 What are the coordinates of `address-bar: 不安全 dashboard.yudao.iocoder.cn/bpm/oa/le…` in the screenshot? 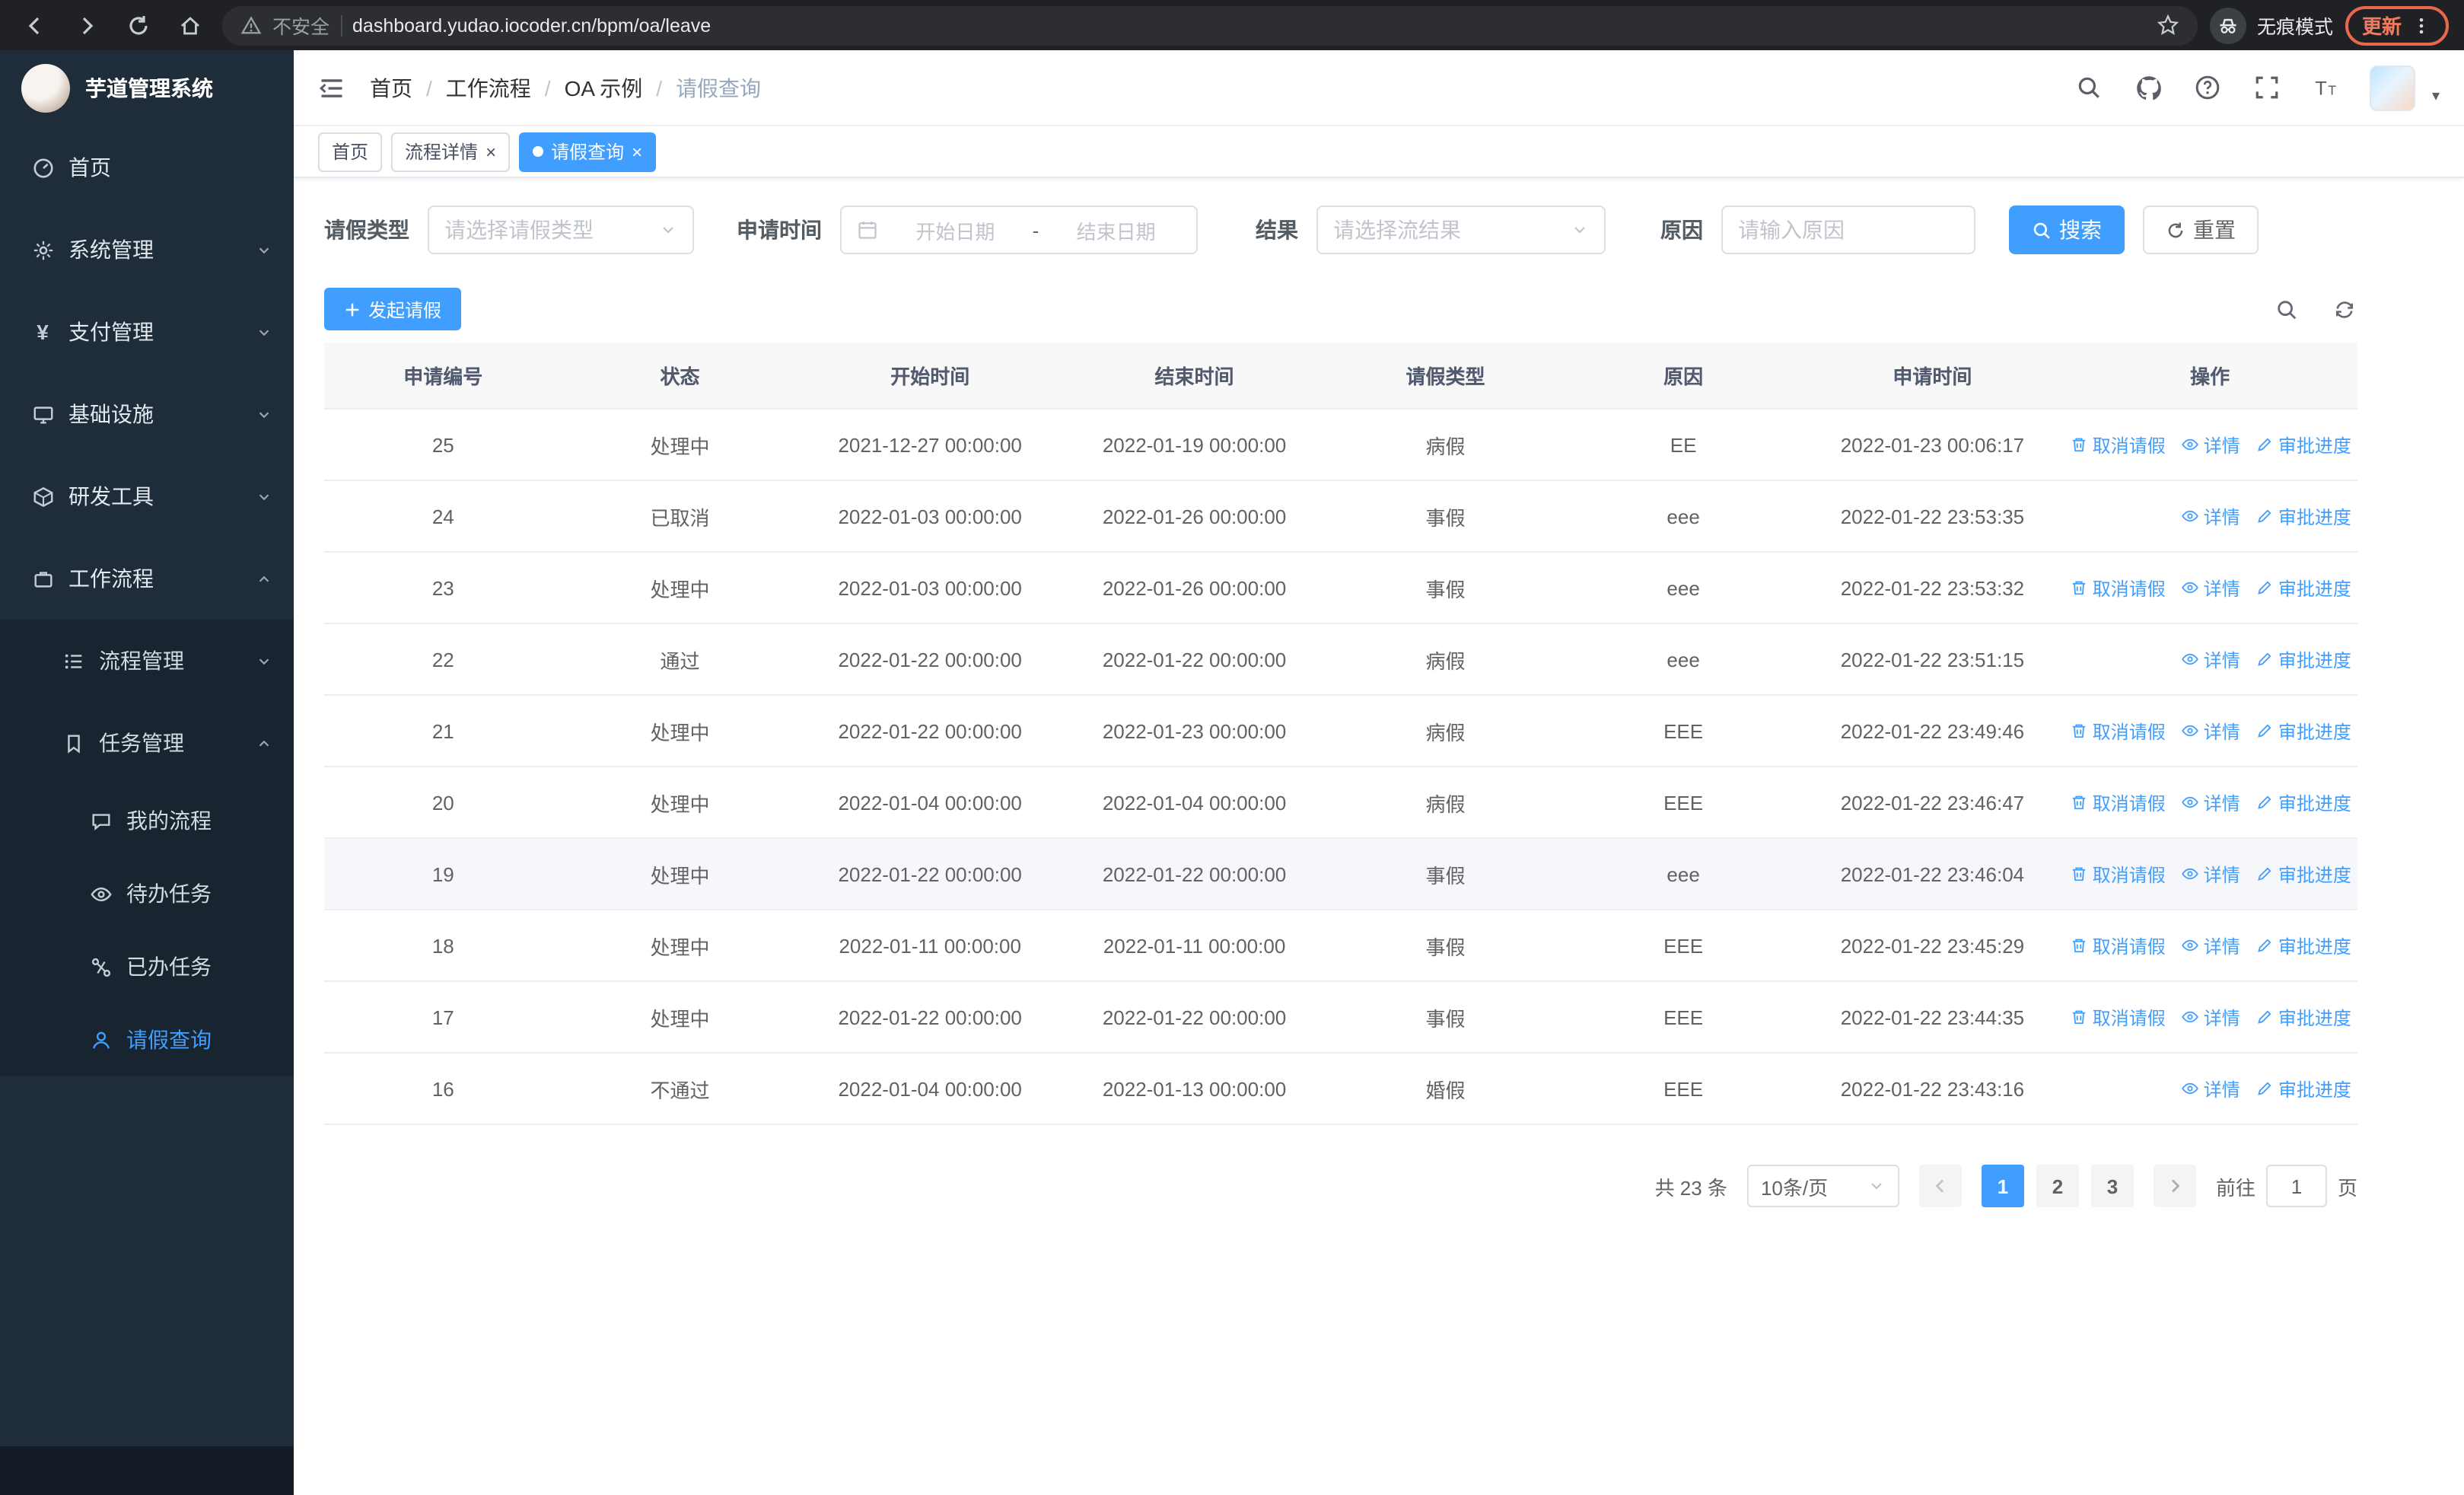 It's located at (1210, 25).